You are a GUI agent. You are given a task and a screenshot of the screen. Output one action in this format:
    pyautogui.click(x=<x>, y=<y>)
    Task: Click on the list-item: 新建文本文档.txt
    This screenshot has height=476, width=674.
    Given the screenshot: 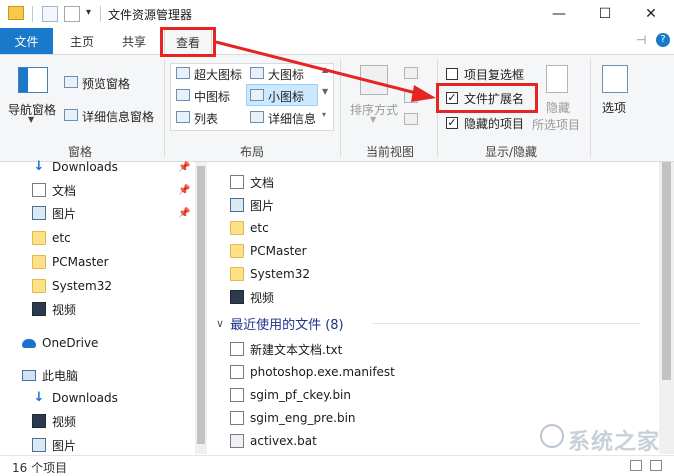 What is the action you would take?
    pyautogui.click(x=286, y=349)
    